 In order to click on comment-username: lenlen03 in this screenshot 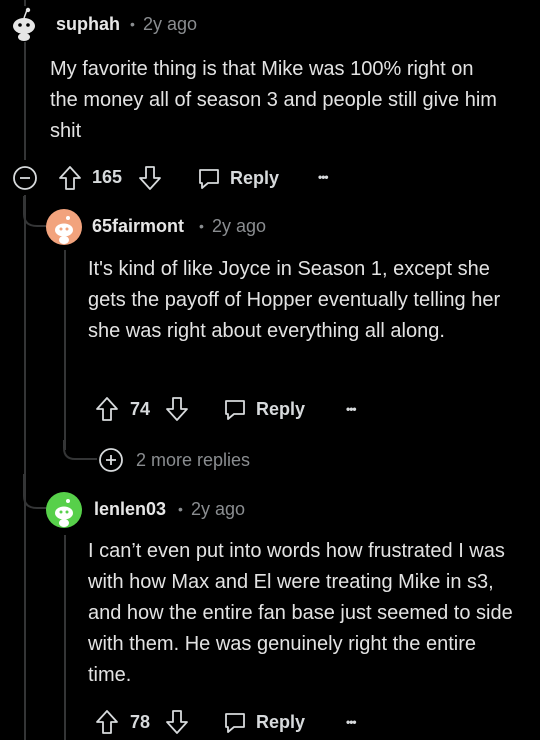, I will do `click(130, 509)`.